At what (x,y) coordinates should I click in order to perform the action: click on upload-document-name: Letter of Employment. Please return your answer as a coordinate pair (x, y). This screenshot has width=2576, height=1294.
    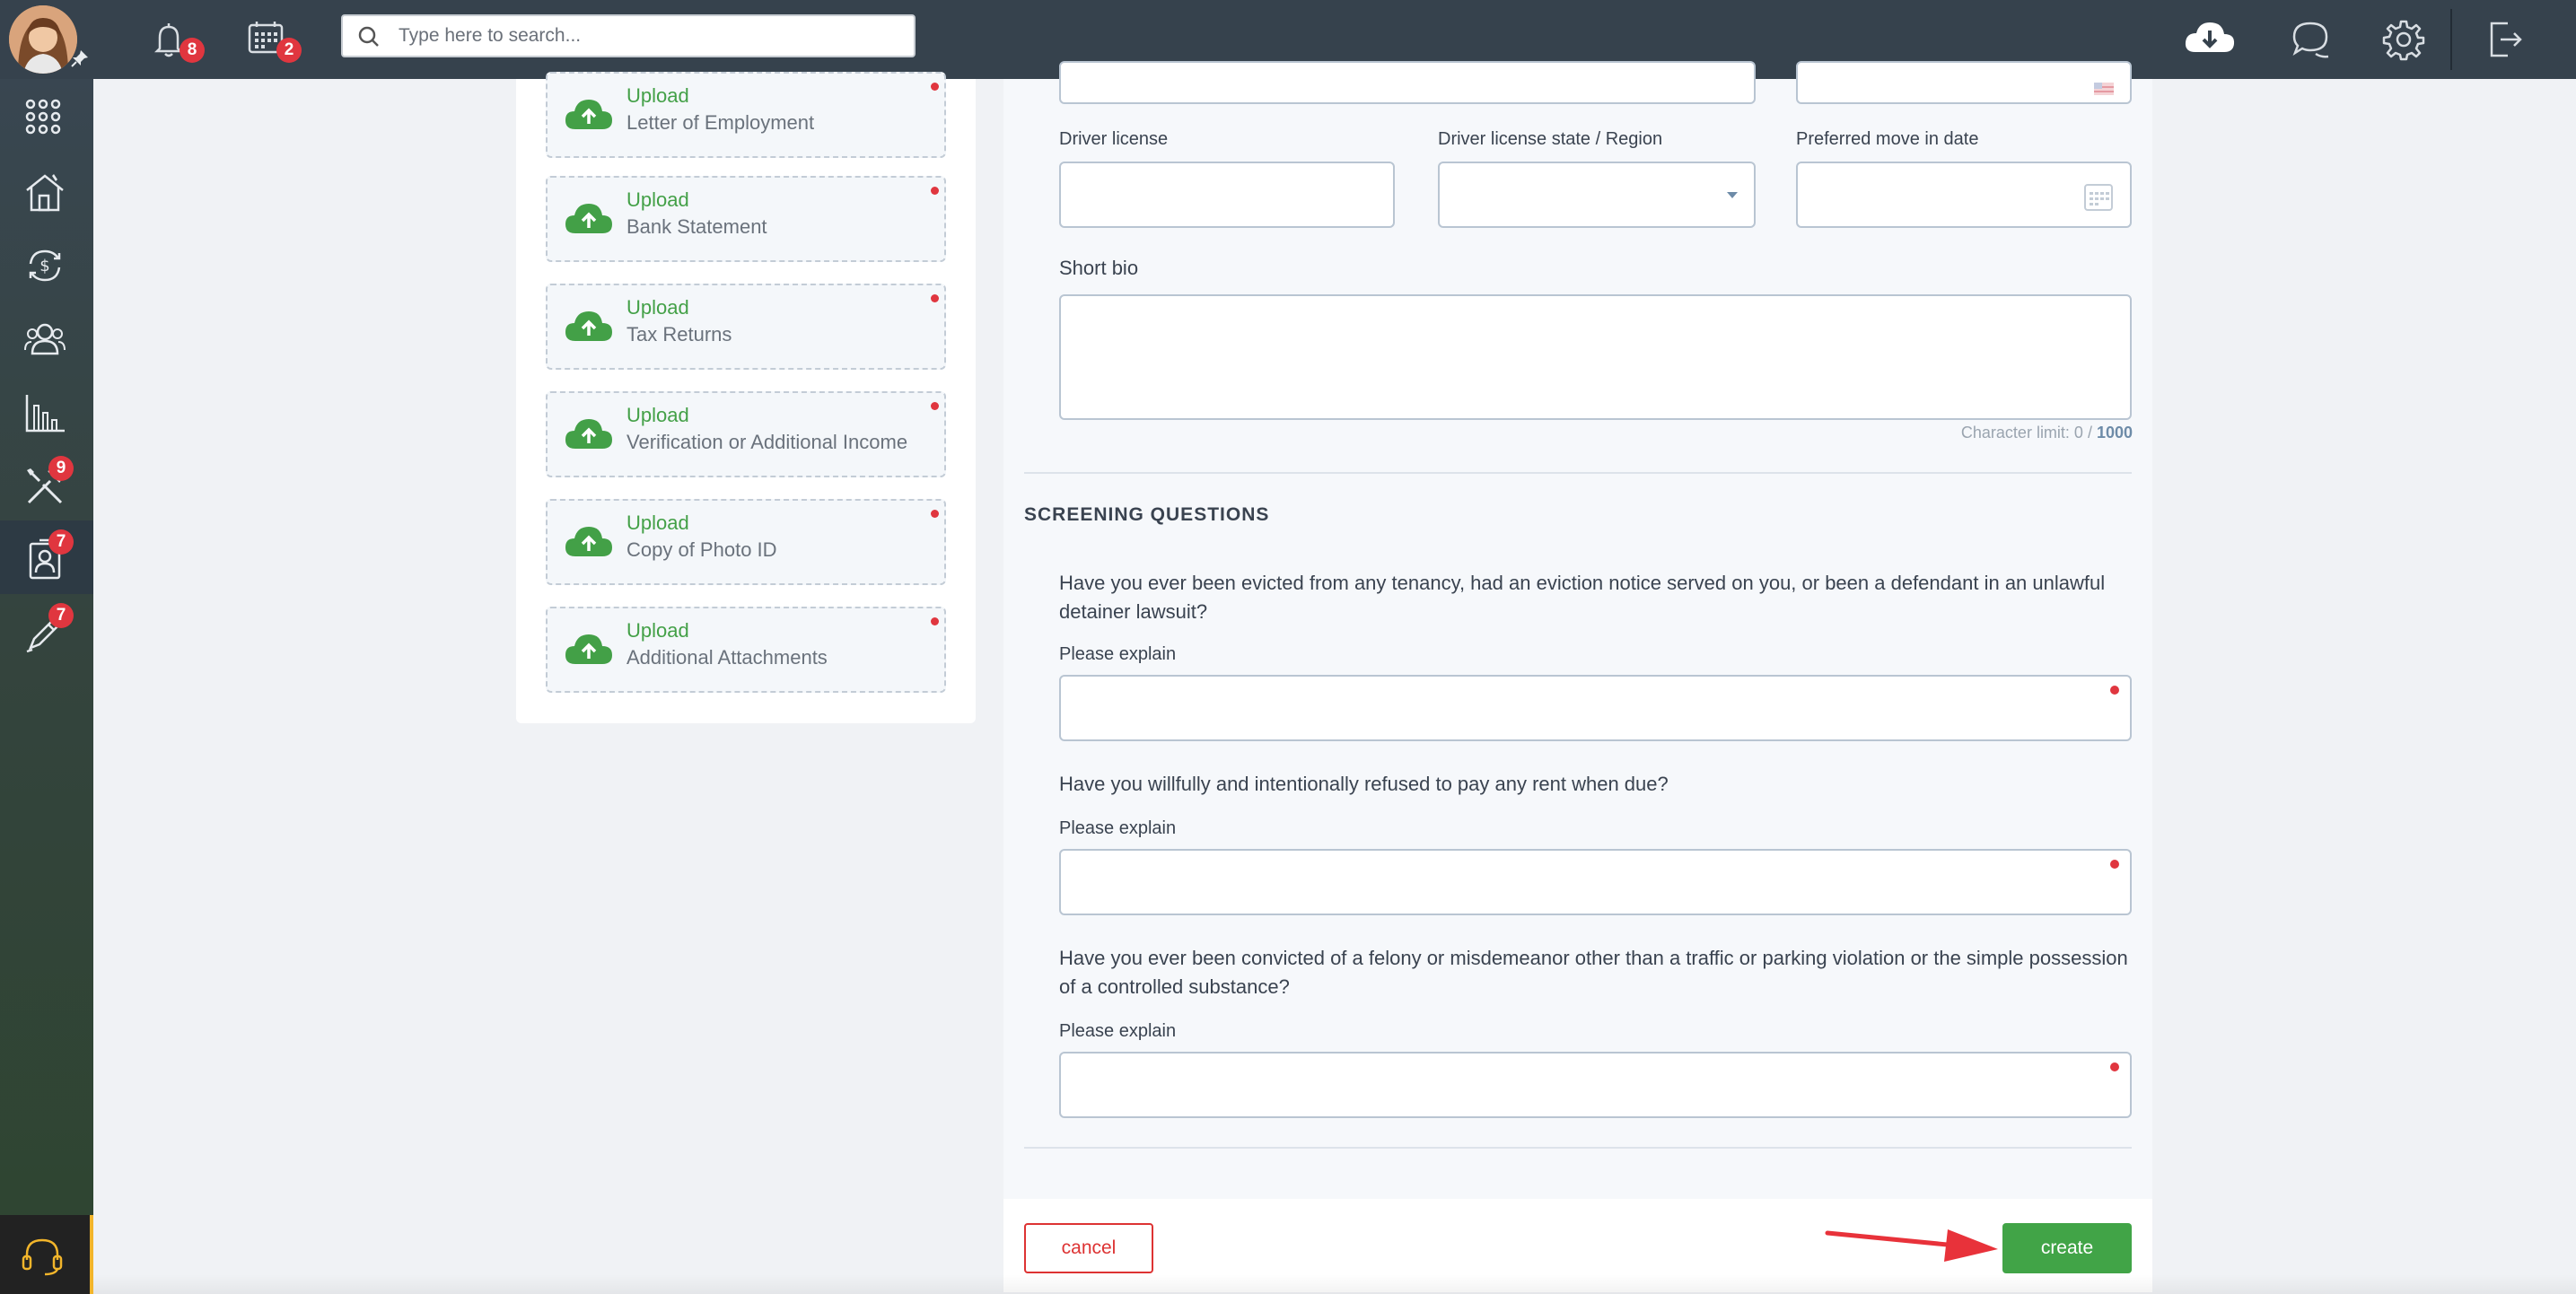
    Looking at the image, I should click on (720, 123).